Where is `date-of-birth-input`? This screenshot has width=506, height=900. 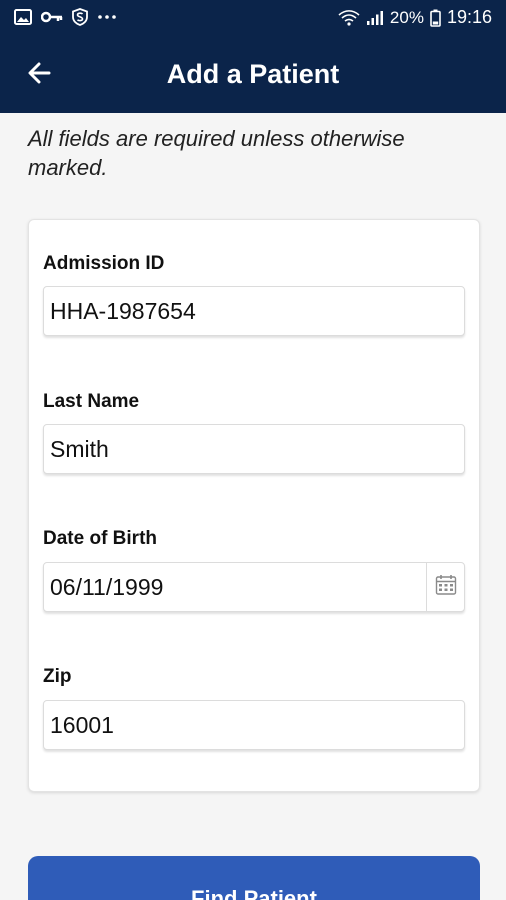
date-of-birth-input is located at coordinates (235, 587).